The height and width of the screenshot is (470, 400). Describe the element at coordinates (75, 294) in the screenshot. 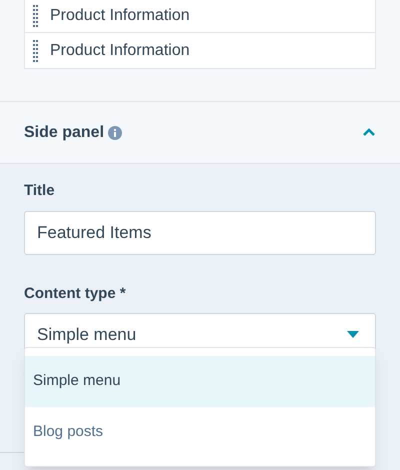

I see `field-label: Content type *` at that location.